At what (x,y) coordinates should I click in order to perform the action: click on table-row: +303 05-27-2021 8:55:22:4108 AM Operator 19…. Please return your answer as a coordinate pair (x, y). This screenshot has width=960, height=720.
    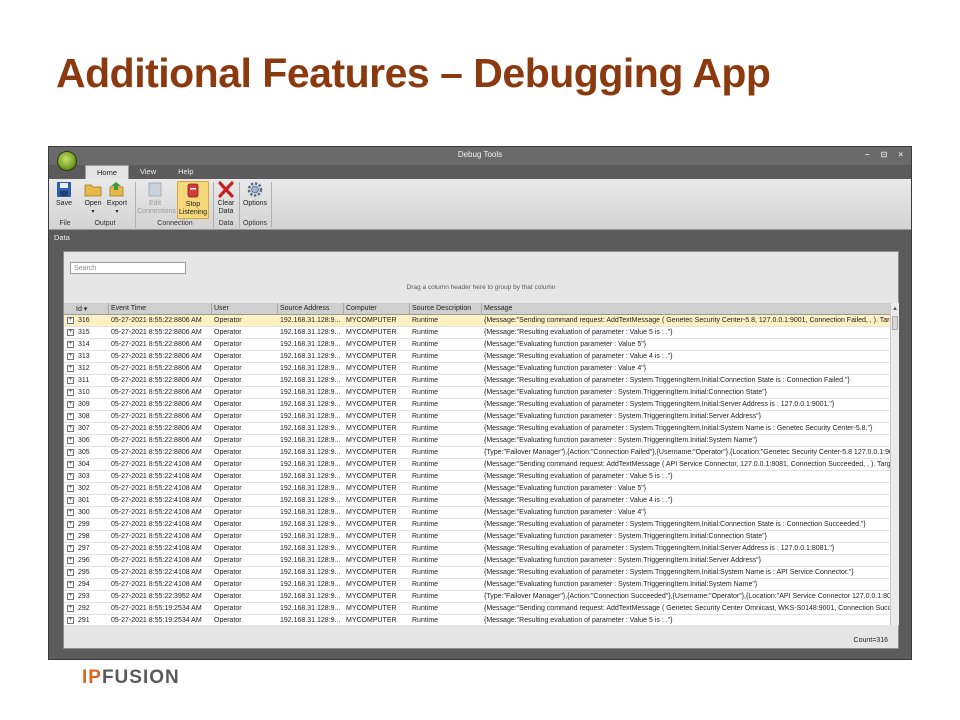
    Looking at the image, I should click on (477, 477).